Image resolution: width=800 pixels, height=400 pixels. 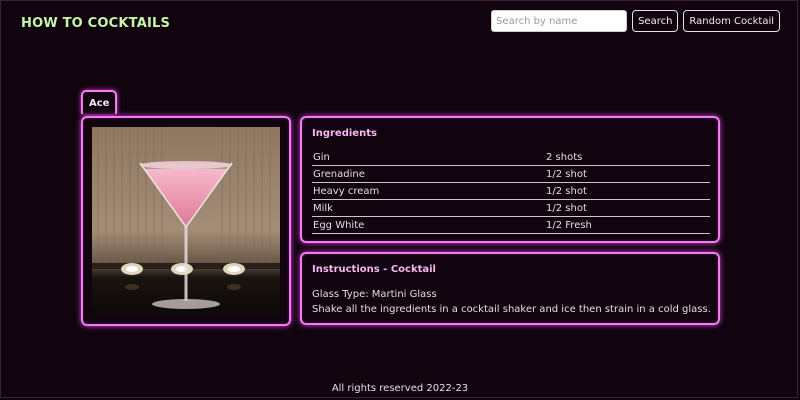 What do you see at coordinates (627, 157) in the screenshot?
I see `ingredient-measure: 2 shots` at bounding box center [627, 157].